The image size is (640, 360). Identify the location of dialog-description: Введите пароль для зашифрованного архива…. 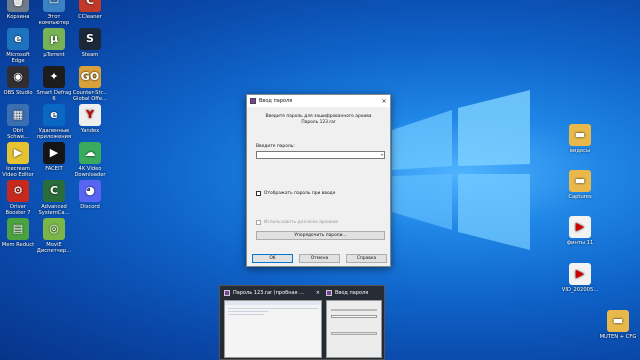
(318, 120).